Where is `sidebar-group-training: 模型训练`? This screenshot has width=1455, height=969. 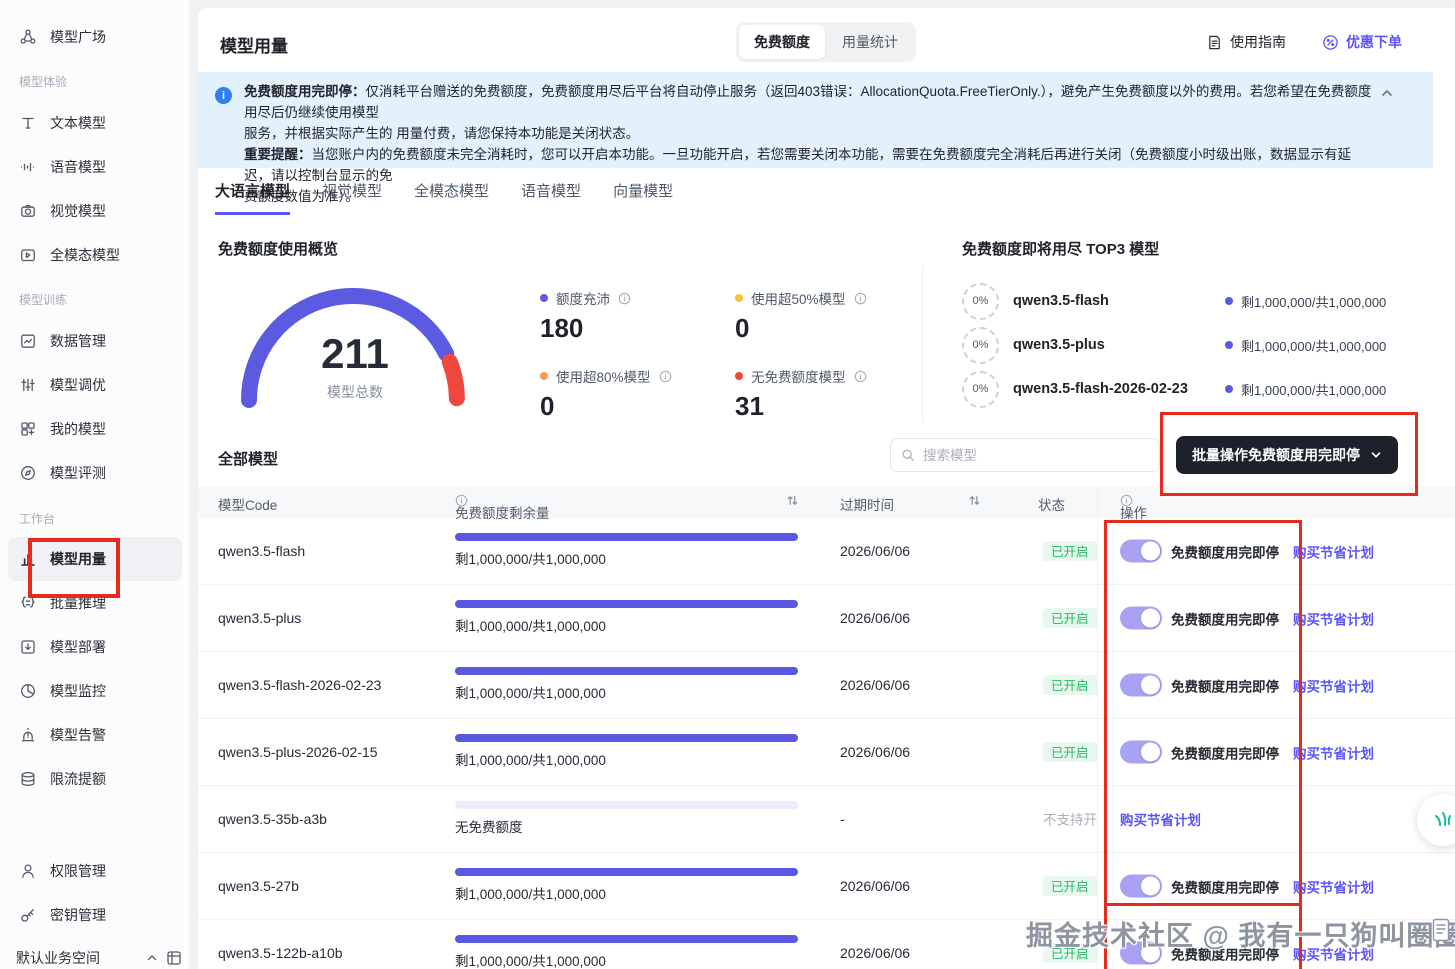
sidebar-group-training: 模型训练 is located at coordinates (43, 300).